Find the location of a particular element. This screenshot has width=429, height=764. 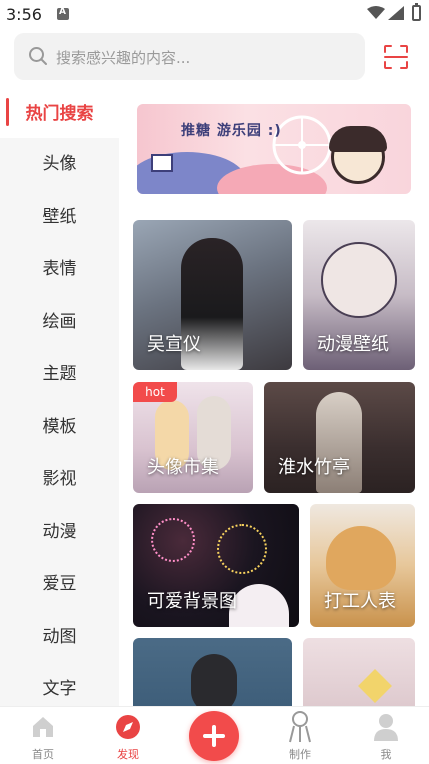

tab-create: 制作 is located at coordinates (300, 735).